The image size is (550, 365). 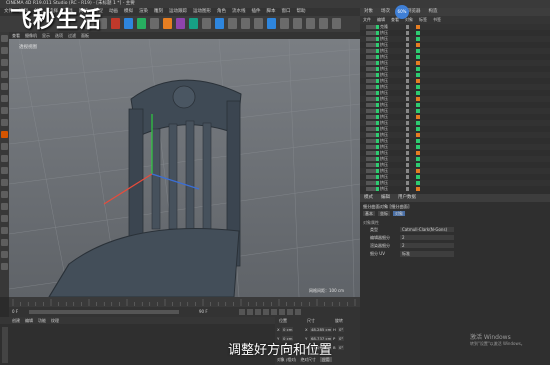 I want to click on material-menu-item: 纹理, so click(x=55, y=320).